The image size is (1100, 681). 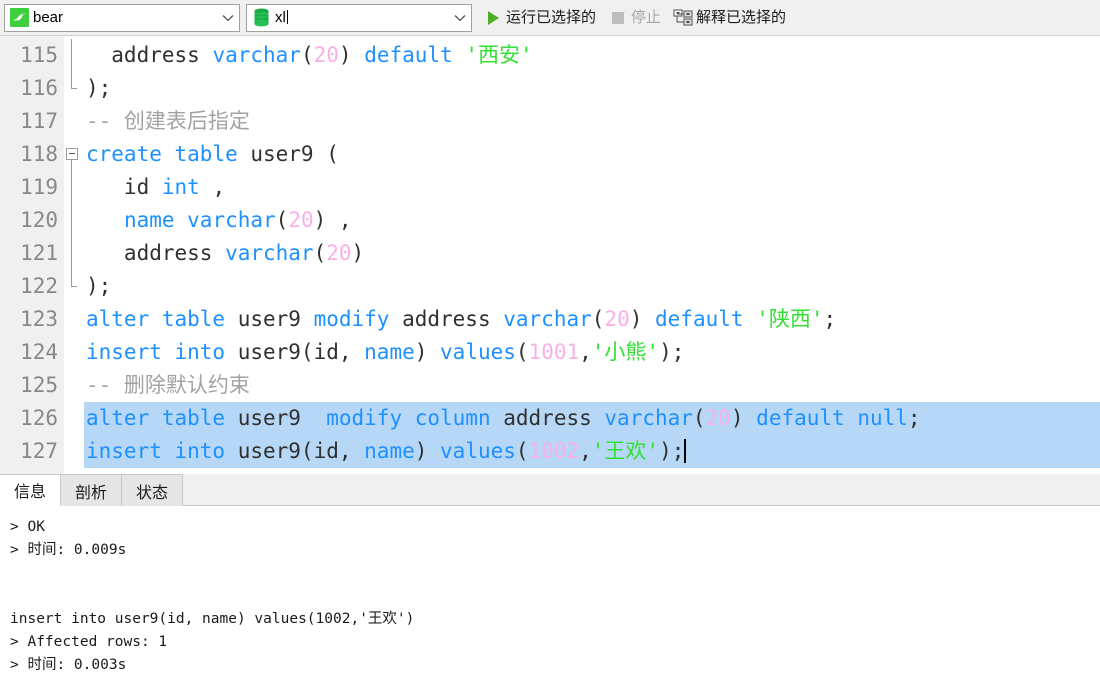 I want to click on line-number: 122, so click(x=39, y=286).